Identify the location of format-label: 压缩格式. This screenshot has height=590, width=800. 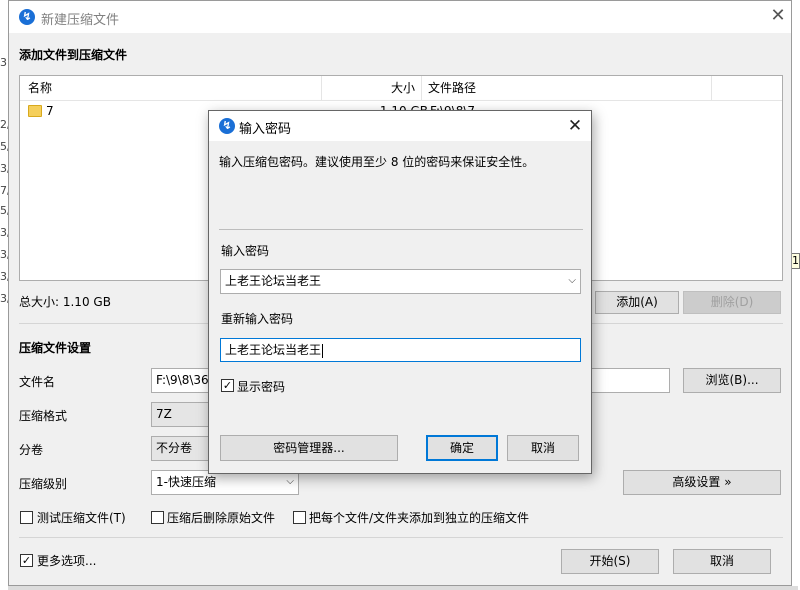
(43, 416).